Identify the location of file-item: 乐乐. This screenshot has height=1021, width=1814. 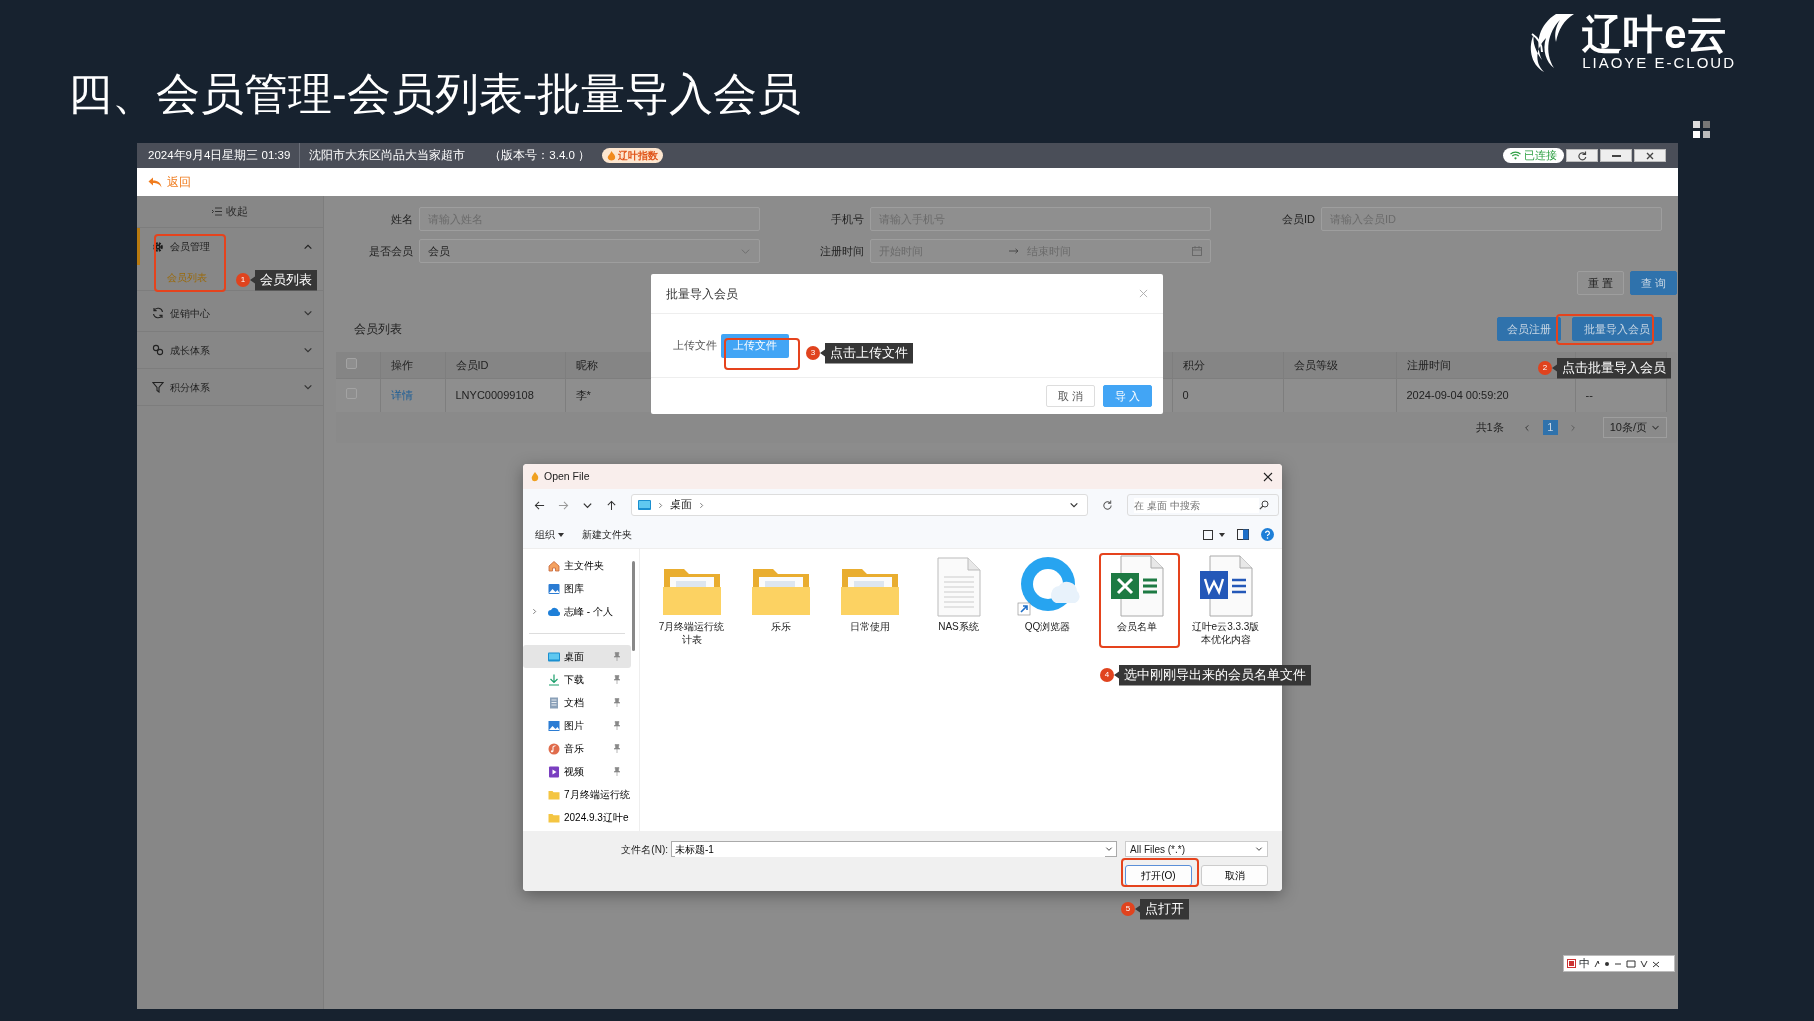
(780, 594).